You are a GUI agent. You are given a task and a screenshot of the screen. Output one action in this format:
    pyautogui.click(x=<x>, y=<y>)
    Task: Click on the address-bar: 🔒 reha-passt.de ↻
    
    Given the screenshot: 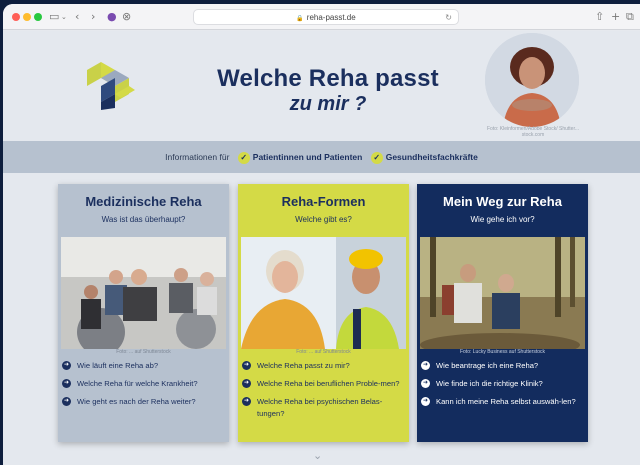 What is the action you would take?
    pyautogui.click(x=326, y=17)
    